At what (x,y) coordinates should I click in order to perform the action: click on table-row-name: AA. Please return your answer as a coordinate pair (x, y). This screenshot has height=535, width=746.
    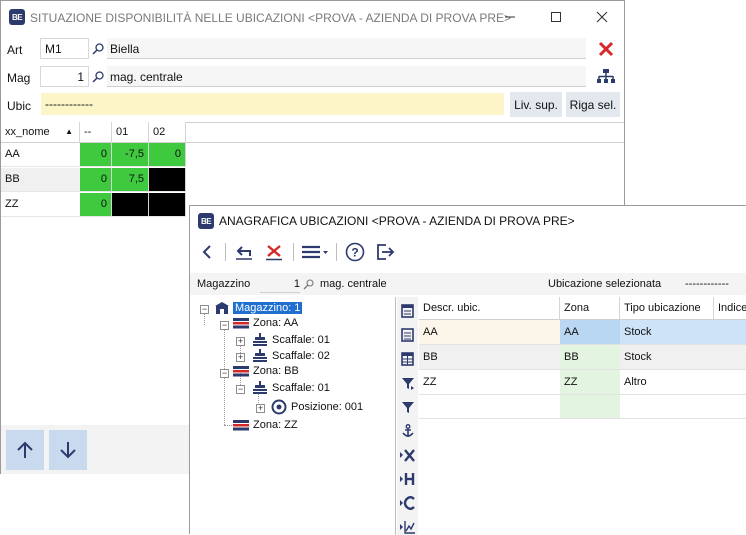
    Looking at the image, I should click on (40, 155).